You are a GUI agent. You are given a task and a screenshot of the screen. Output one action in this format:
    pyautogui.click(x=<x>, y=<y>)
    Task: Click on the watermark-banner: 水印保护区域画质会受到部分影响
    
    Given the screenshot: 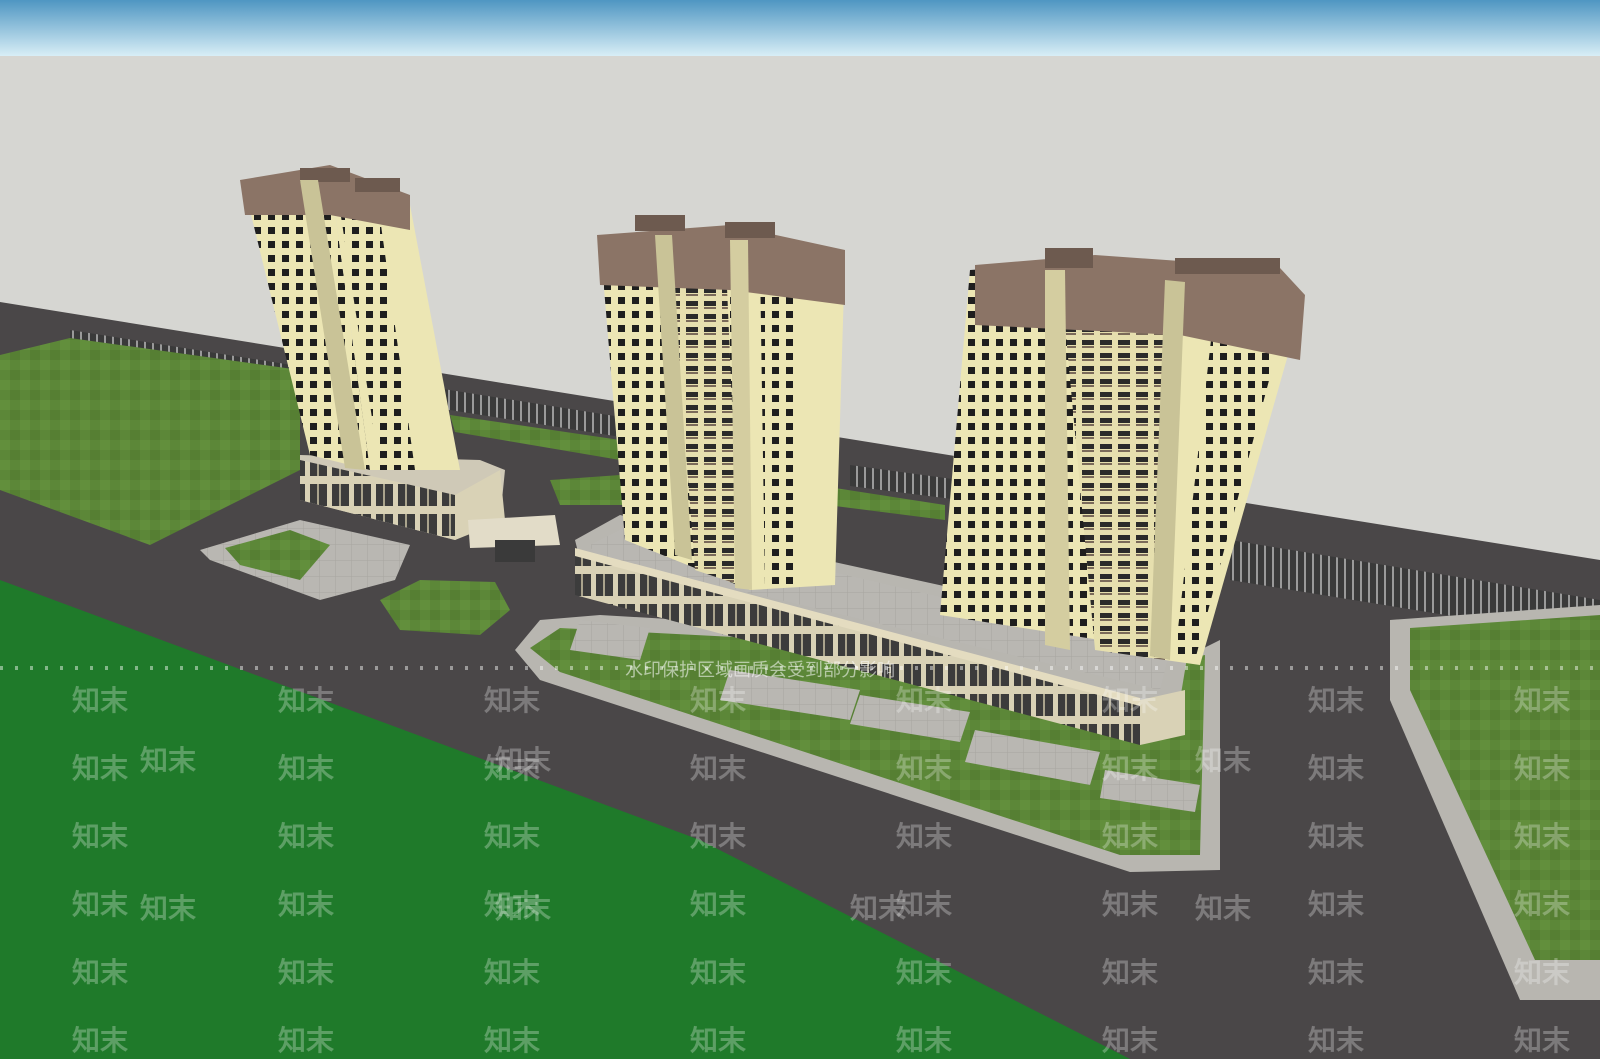 What is the action you would take?
    pyautogui.click(x=760, y=670)
    